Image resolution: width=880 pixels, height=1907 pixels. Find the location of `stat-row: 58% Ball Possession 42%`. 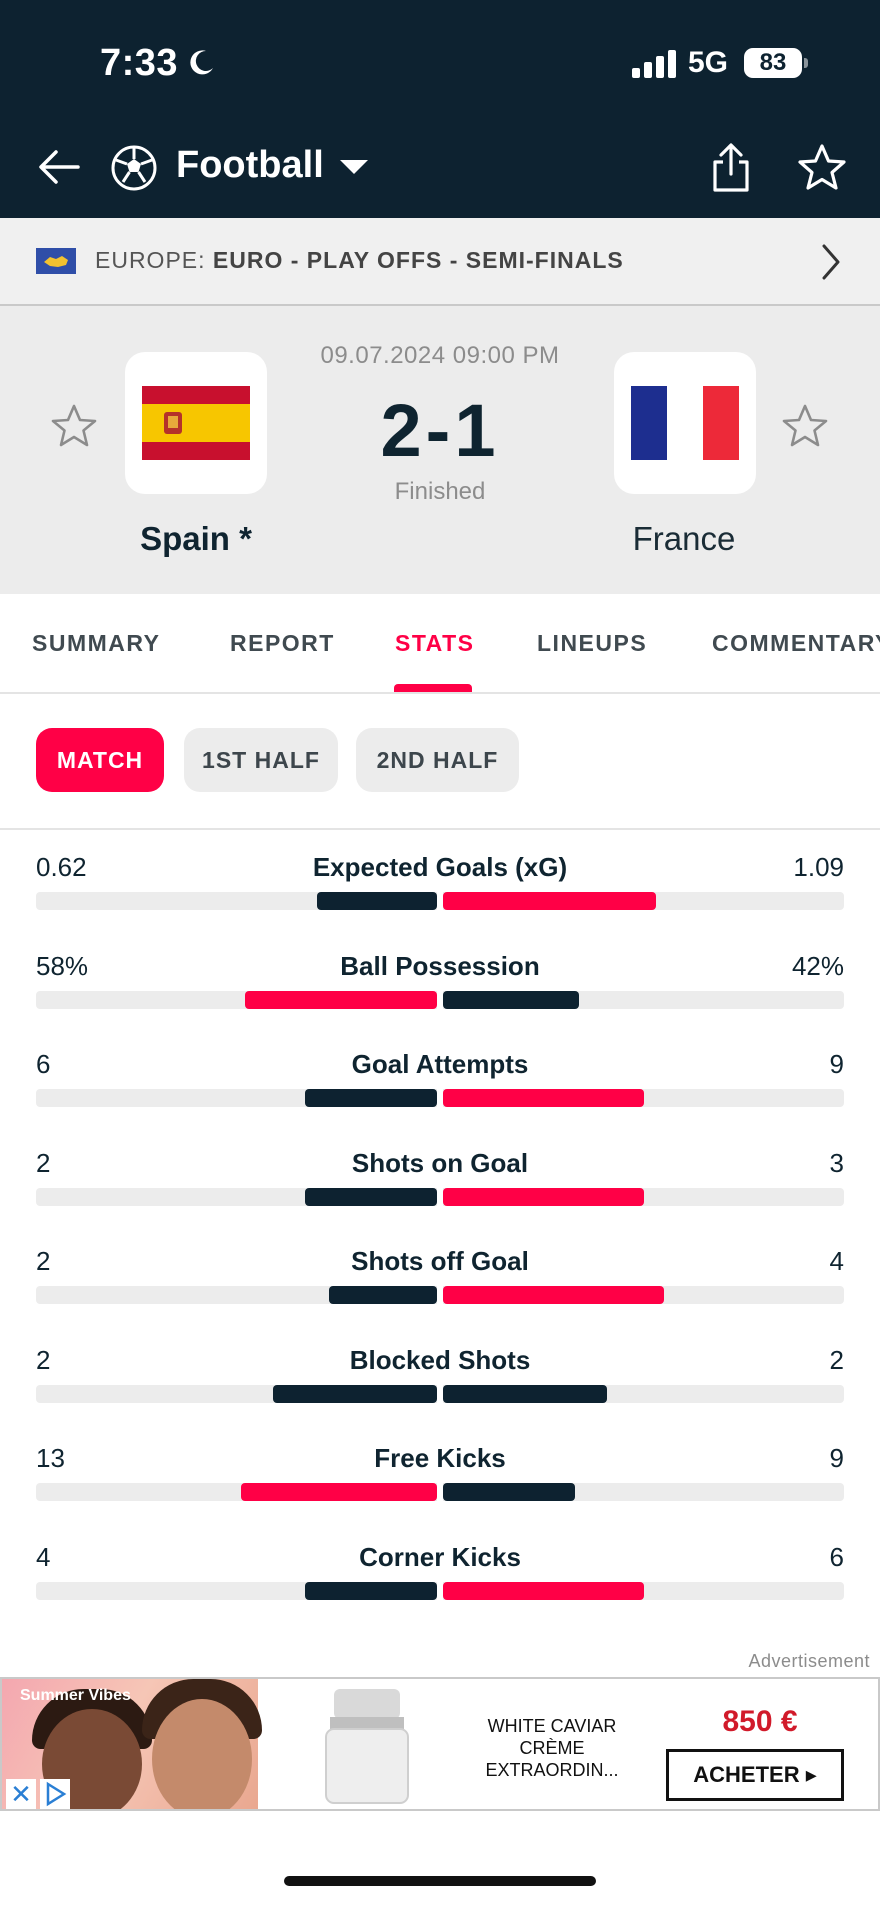

stat-row: 58% Ball Possession 42% is located at coordinates (440, 980).